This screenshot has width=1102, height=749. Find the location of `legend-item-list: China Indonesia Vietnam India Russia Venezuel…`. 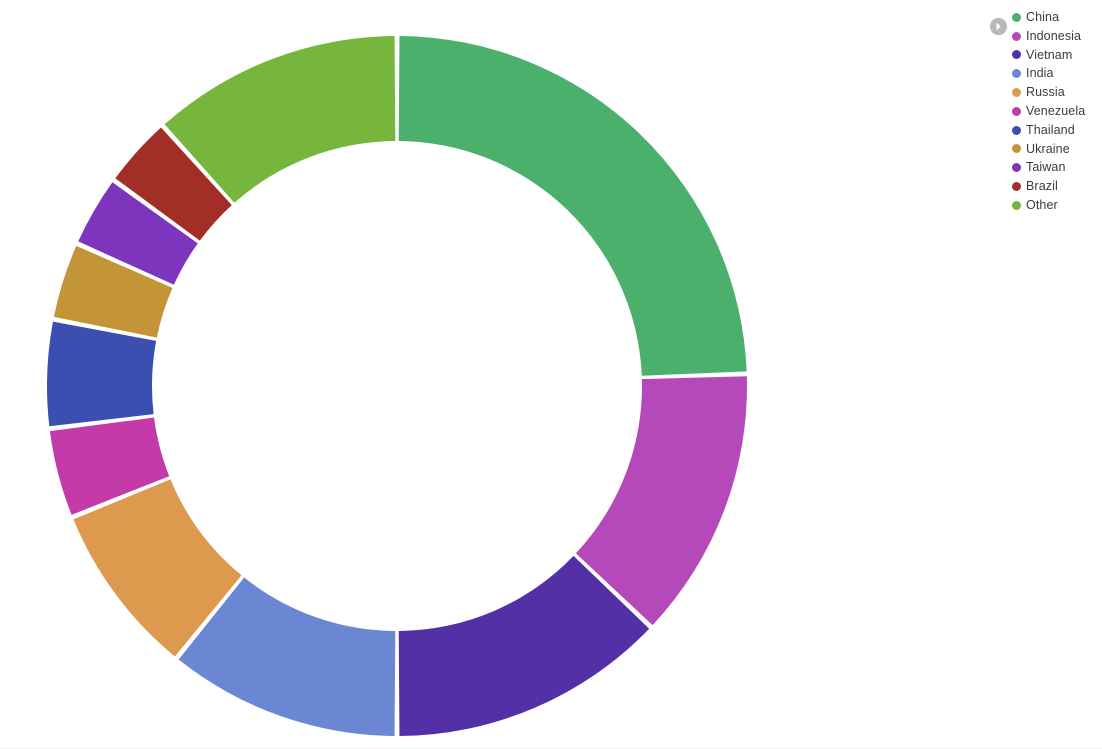

legend-item-list: China Indonesia Vietnam India Russia Venezuel… is located at coordinates (1057, 111).